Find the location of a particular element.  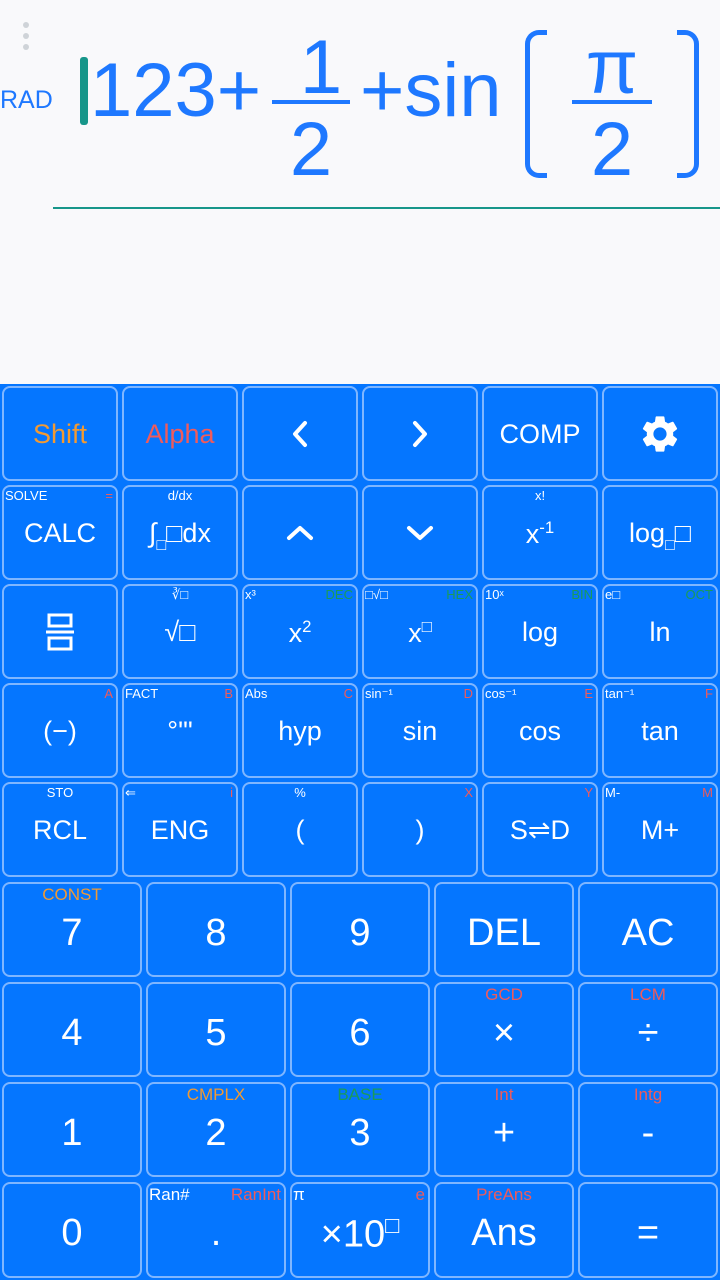

left-paren-key: % ( is located at coordinates (300, 829).